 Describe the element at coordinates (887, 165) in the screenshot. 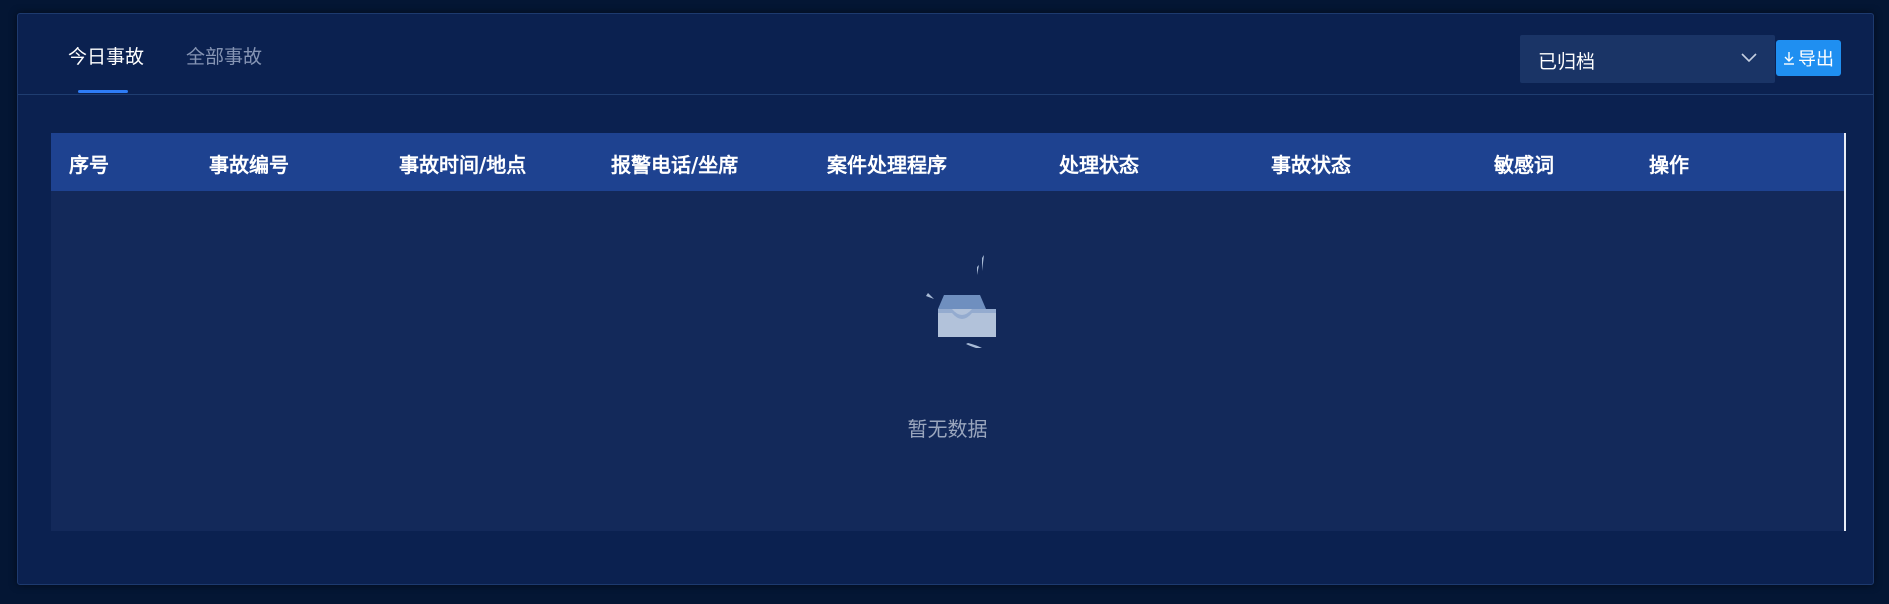

I see `column-header-case-procedure: 案件处理程序` at that location.